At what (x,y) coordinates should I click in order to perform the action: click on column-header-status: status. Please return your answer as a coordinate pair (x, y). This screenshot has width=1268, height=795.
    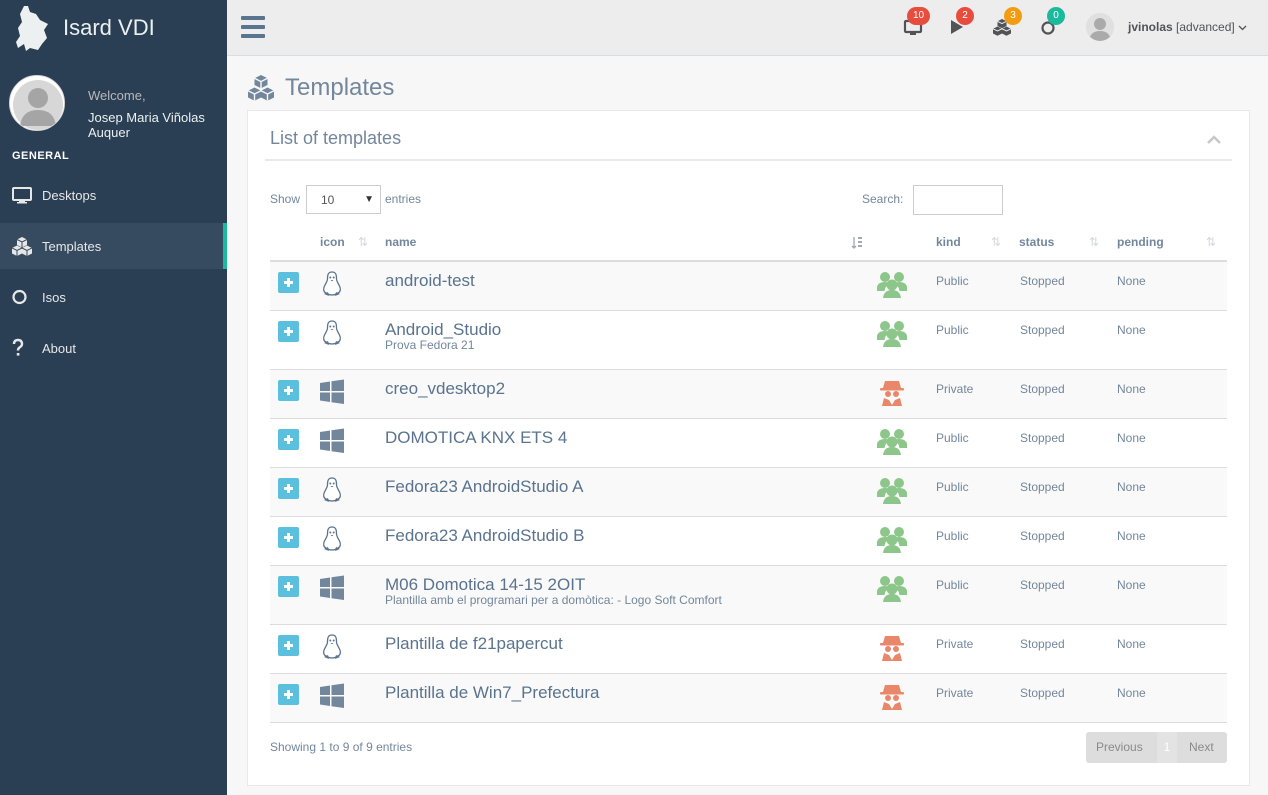
    Looking at the image, I should click on (1036, 242).